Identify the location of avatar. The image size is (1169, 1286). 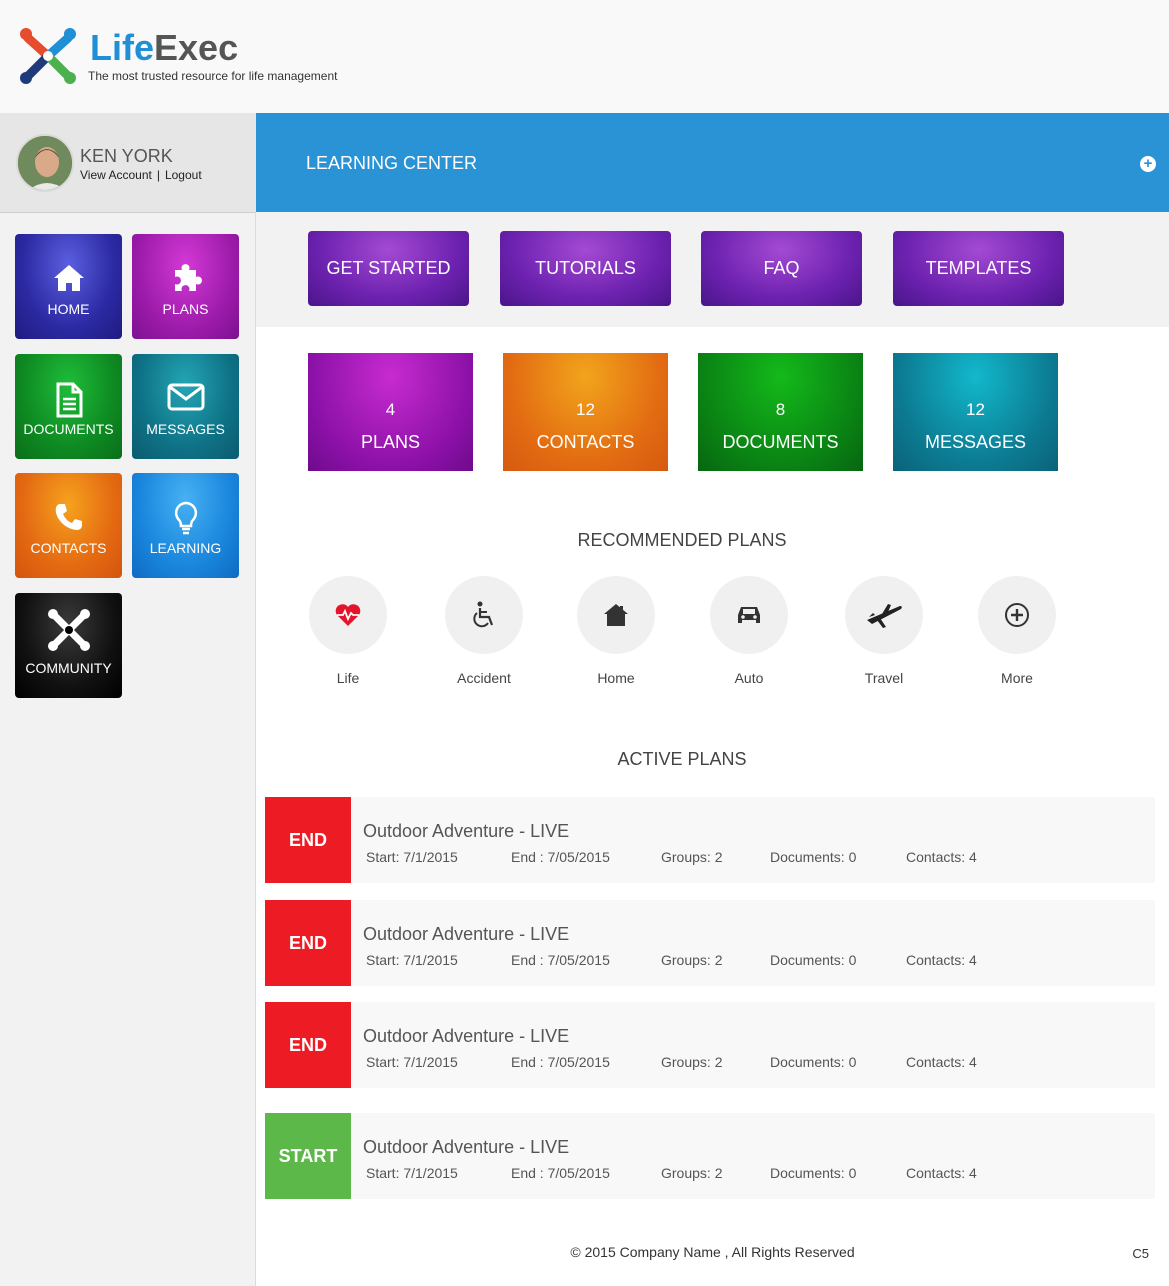
(45, 163).